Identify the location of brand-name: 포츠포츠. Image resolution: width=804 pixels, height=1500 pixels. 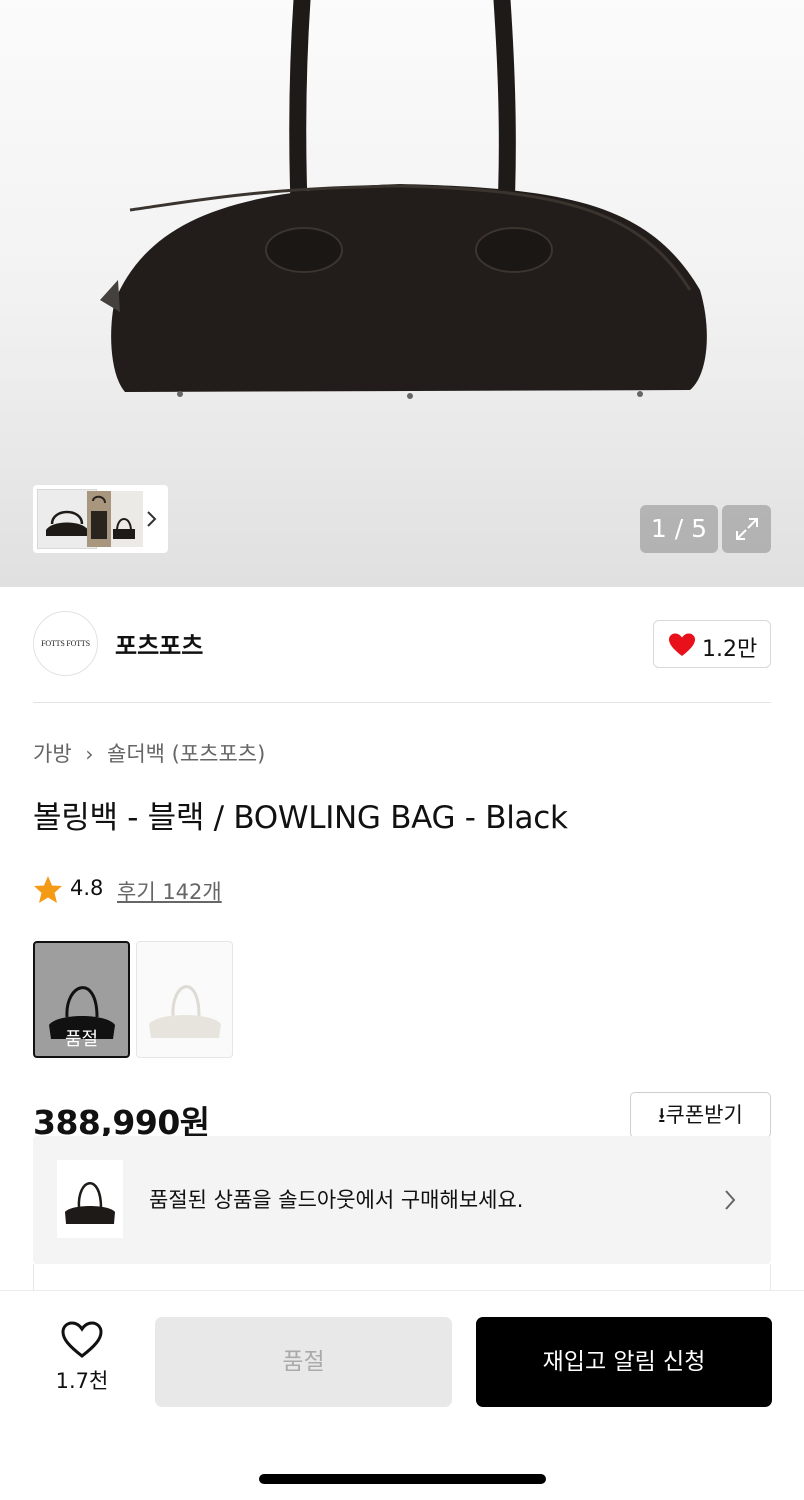
(159, 643).